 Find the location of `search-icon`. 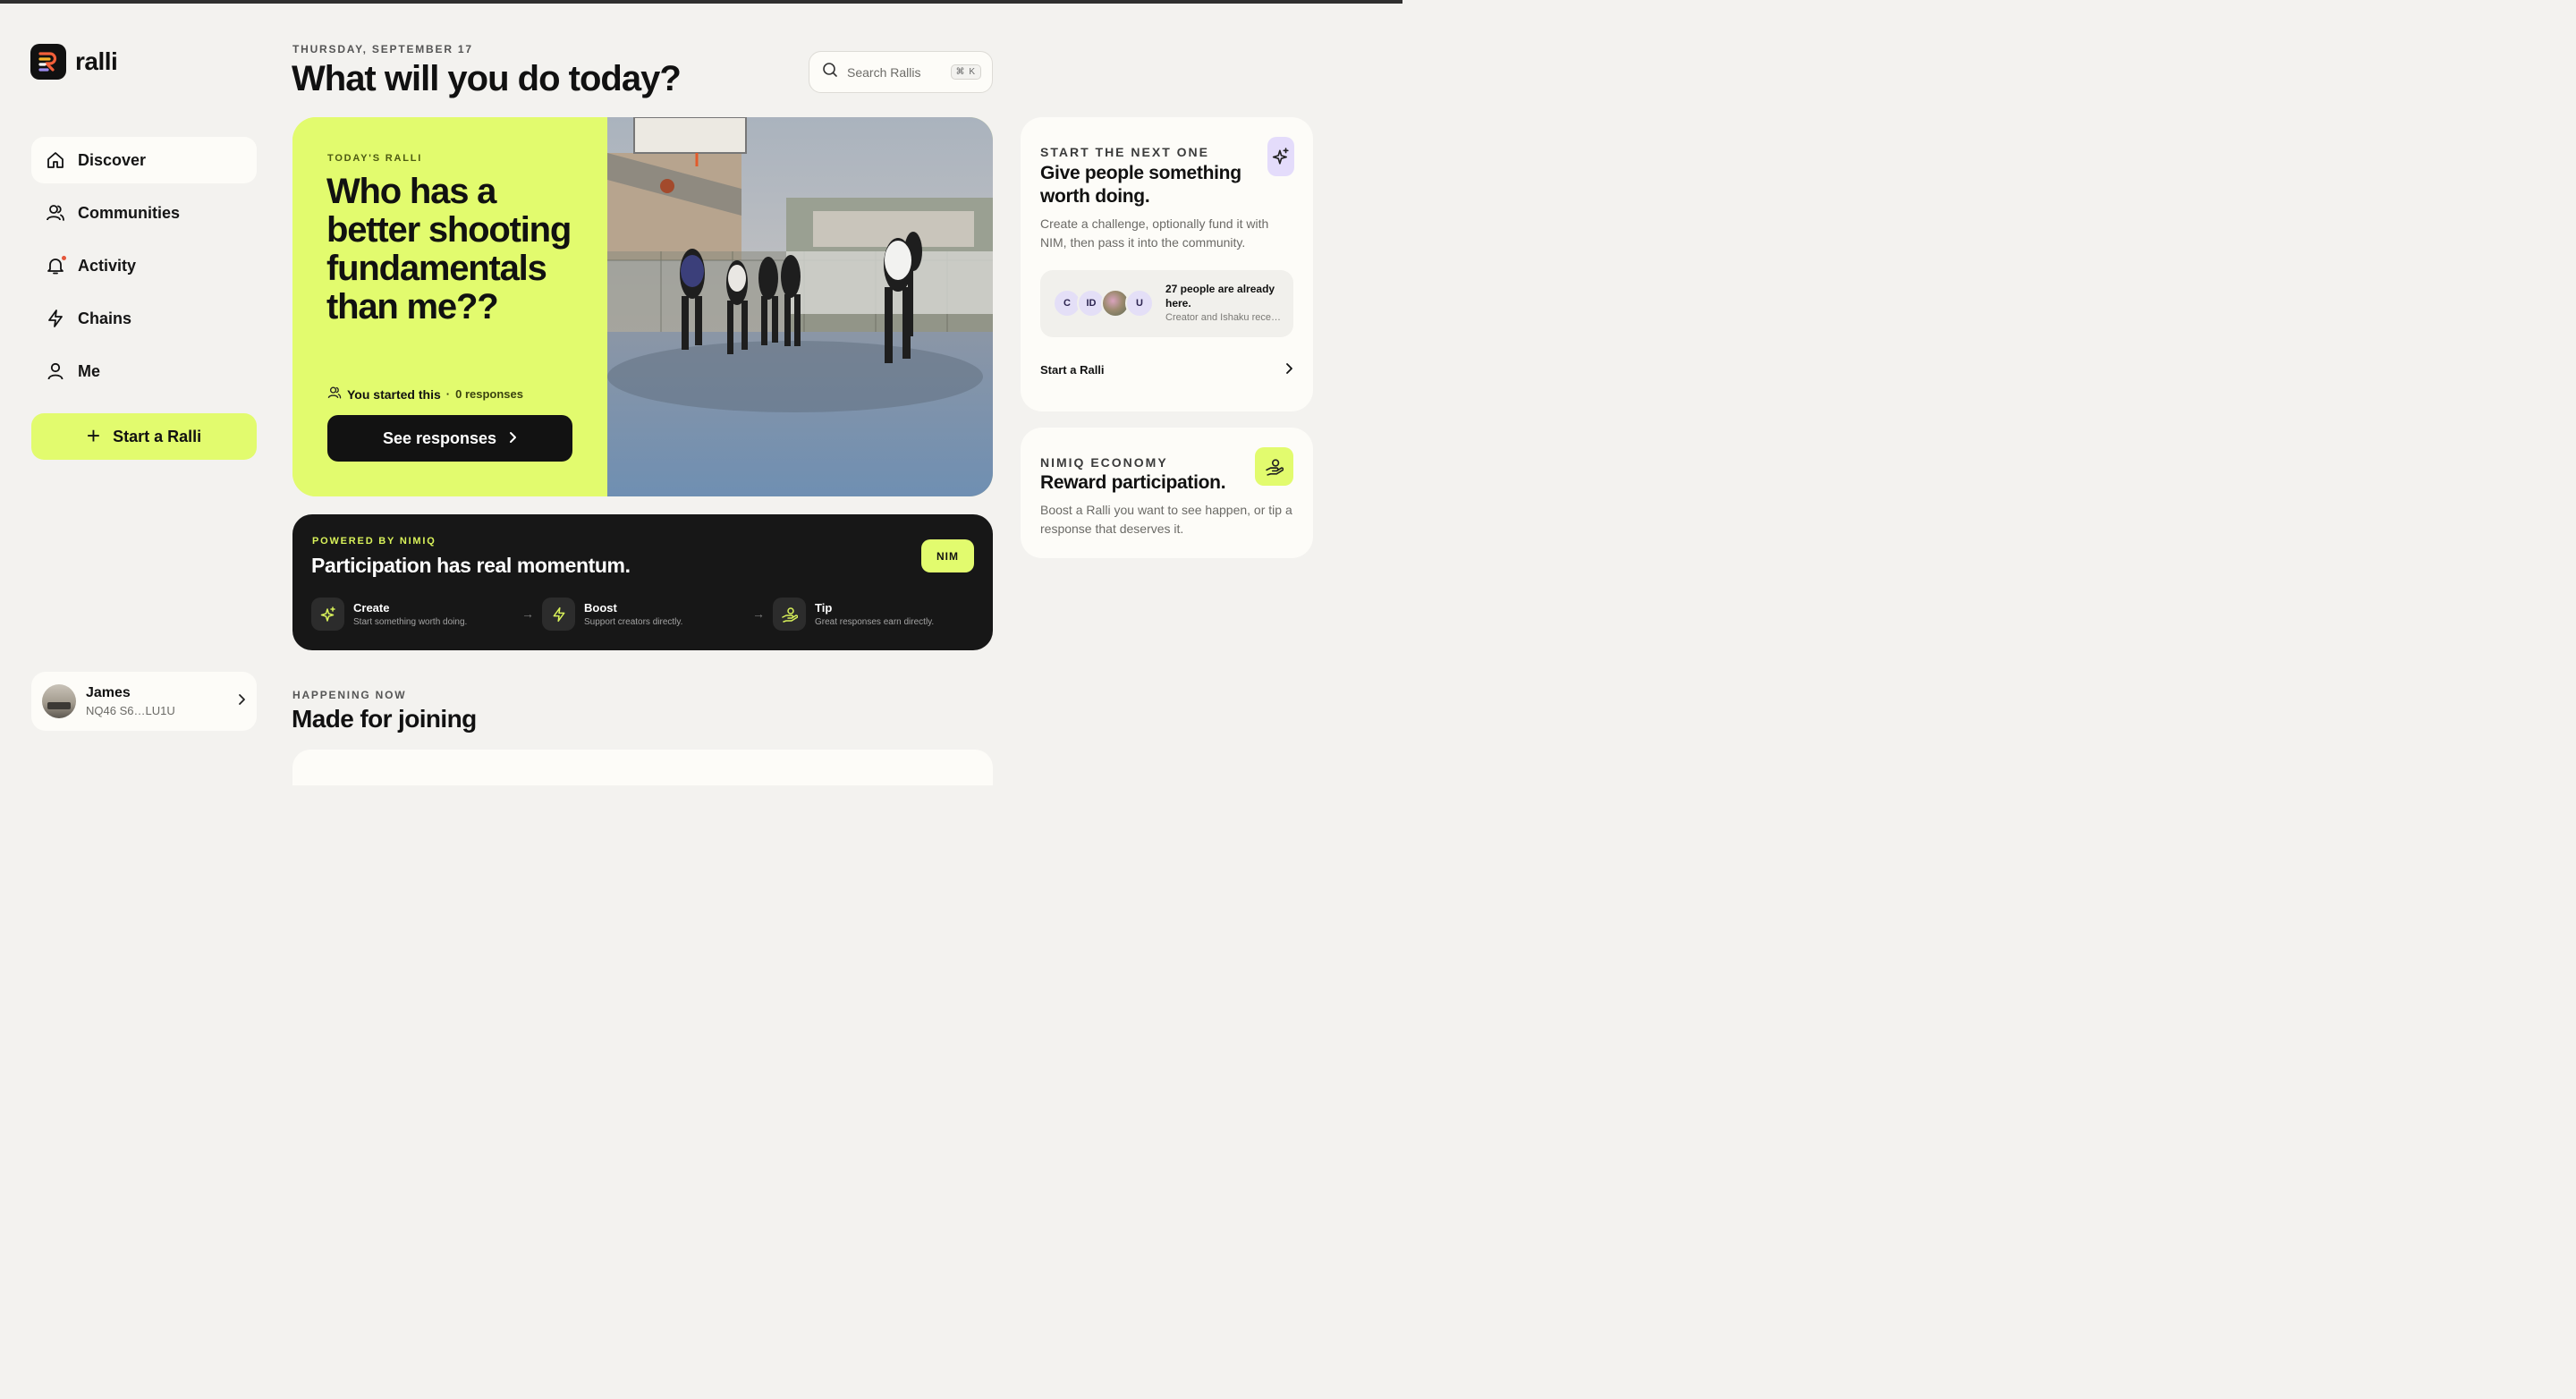

search-icon is located at coordinates (830, 72).